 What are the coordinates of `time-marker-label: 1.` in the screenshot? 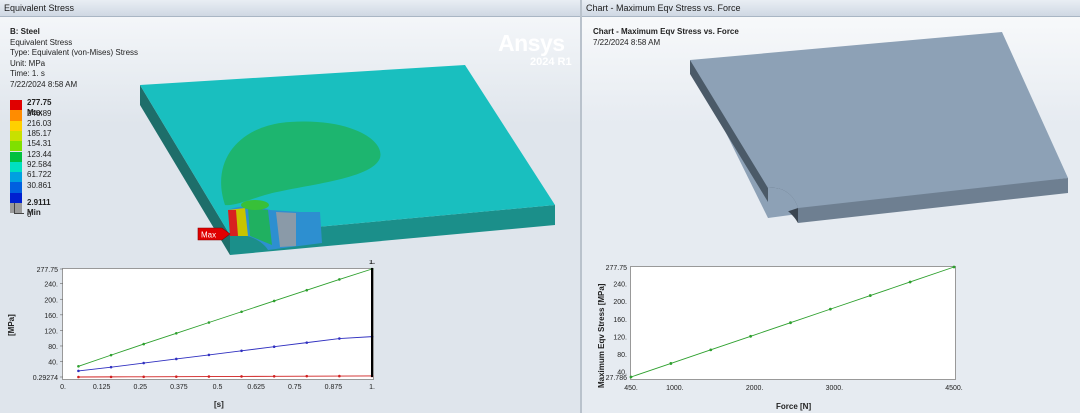 It's located at (372, 263).